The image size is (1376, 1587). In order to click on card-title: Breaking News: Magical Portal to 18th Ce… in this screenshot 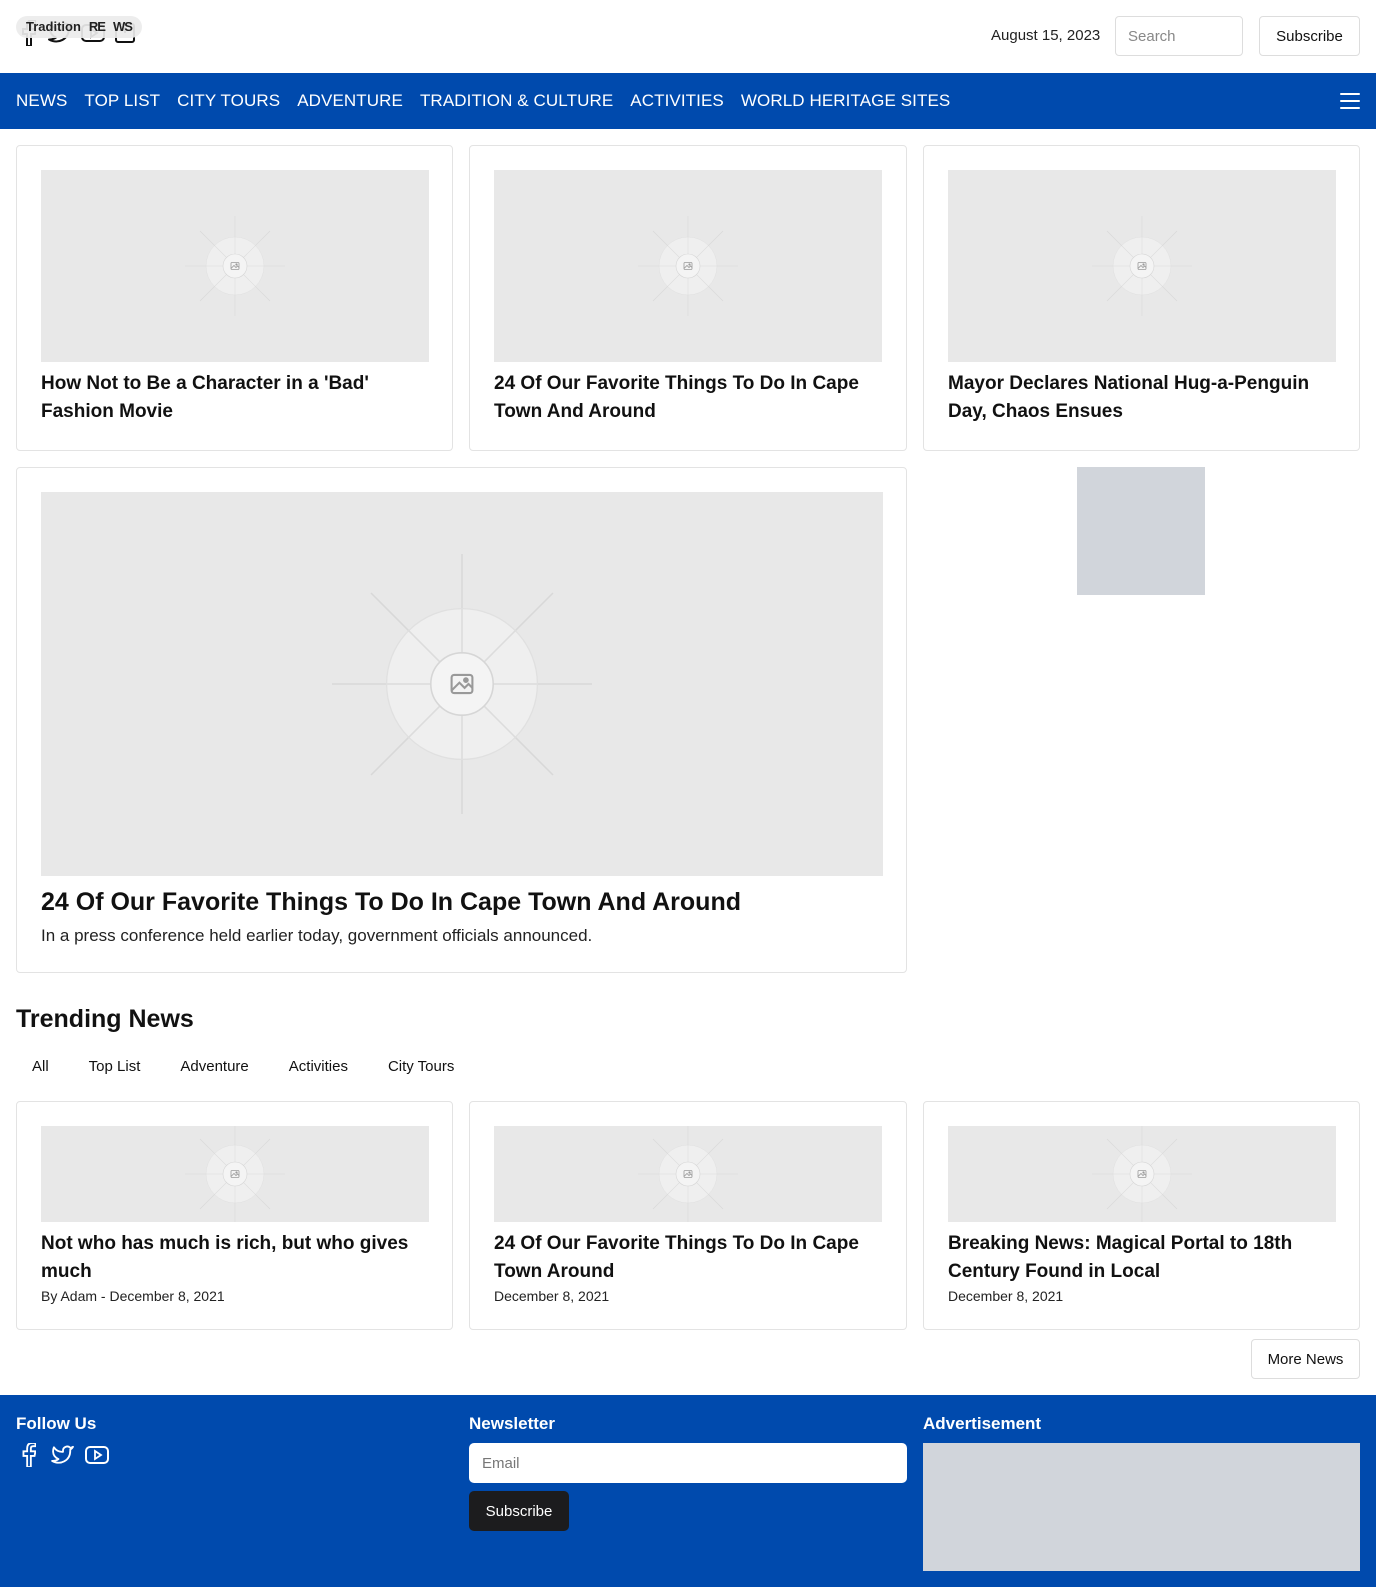, I will do `click(1144, 1258)`.